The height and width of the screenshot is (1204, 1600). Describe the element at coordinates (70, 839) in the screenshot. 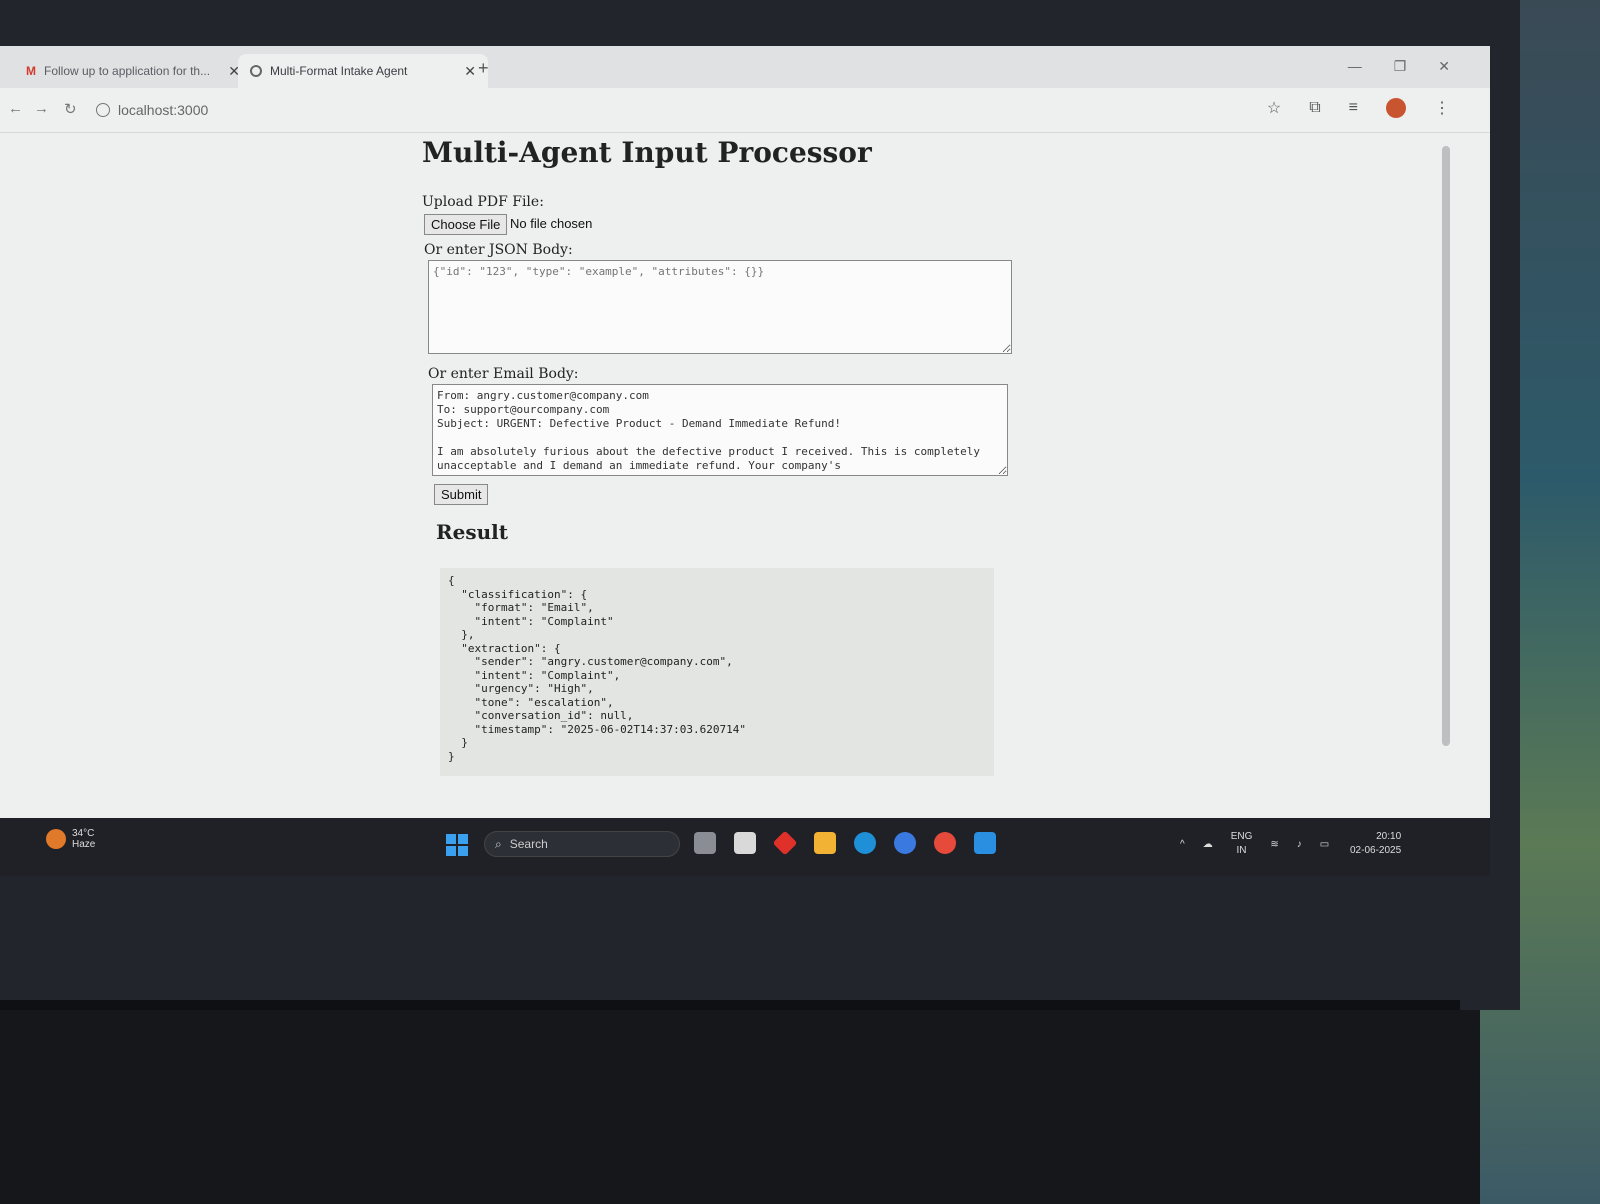

I see `weather-widget: 34°C Haze` at that location.